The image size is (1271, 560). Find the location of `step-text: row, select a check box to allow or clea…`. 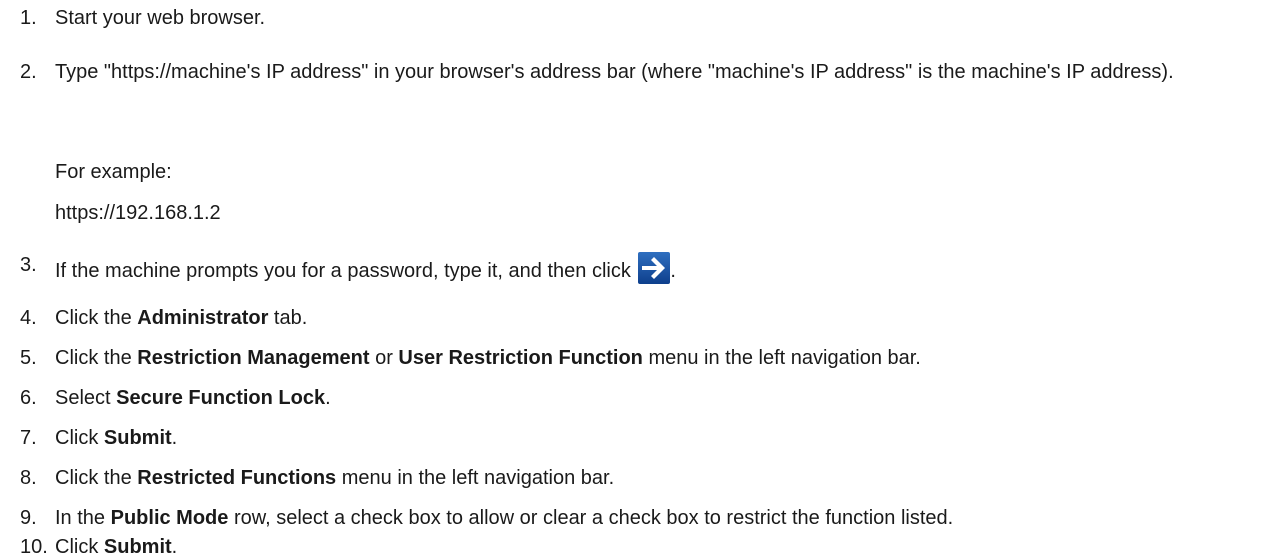

step-text: row, select a check box to allow or clea… is located at coordinates (591, 518).